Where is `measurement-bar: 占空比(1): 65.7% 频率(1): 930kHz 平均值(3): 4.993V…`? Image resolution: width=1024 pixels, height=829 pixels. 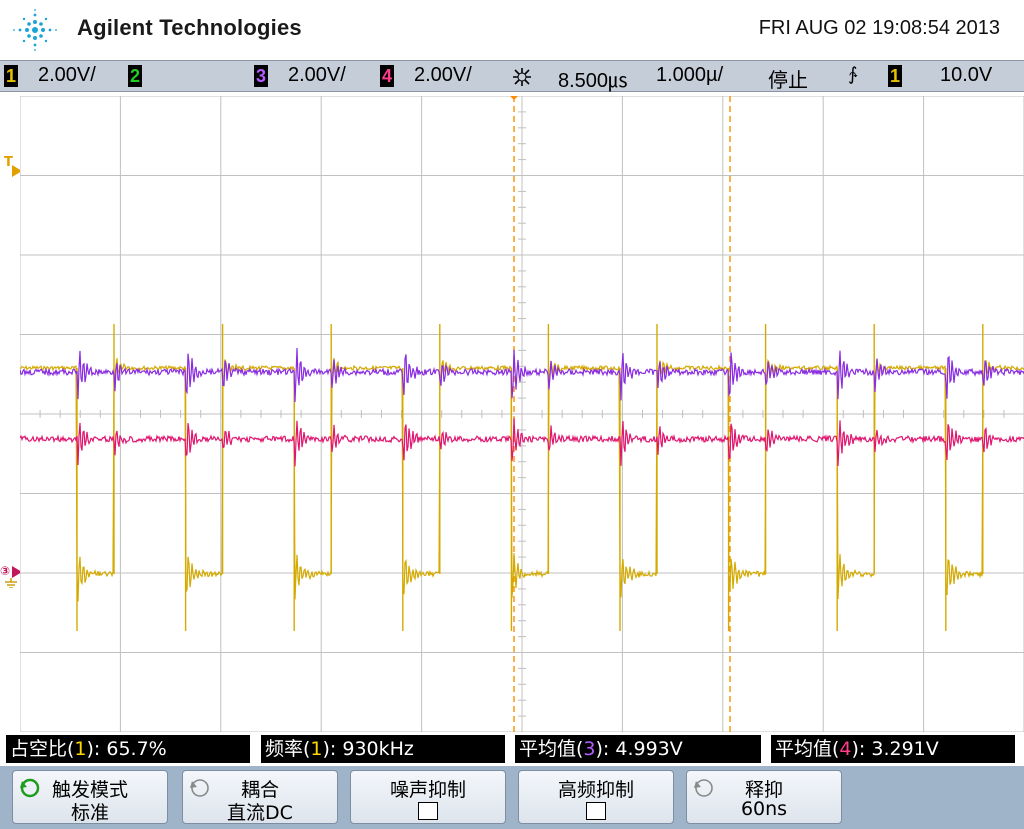 measurement-bar: 占空比(1): 65.7% 频率(1): 930kHz 平均值(3): 4.993V… is located at coordinates (512, 749).